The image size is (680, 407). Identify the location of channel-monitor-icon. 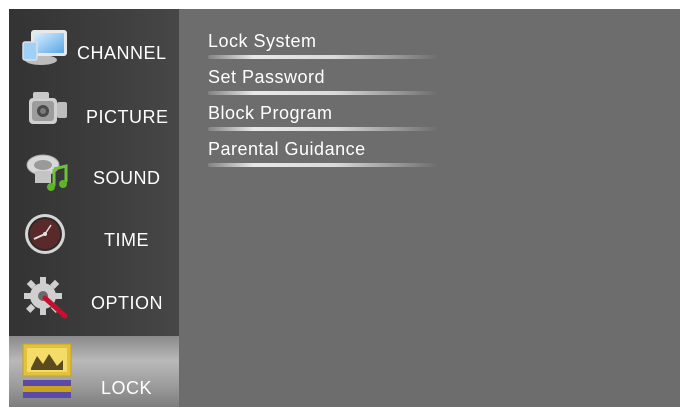
(46, 49).